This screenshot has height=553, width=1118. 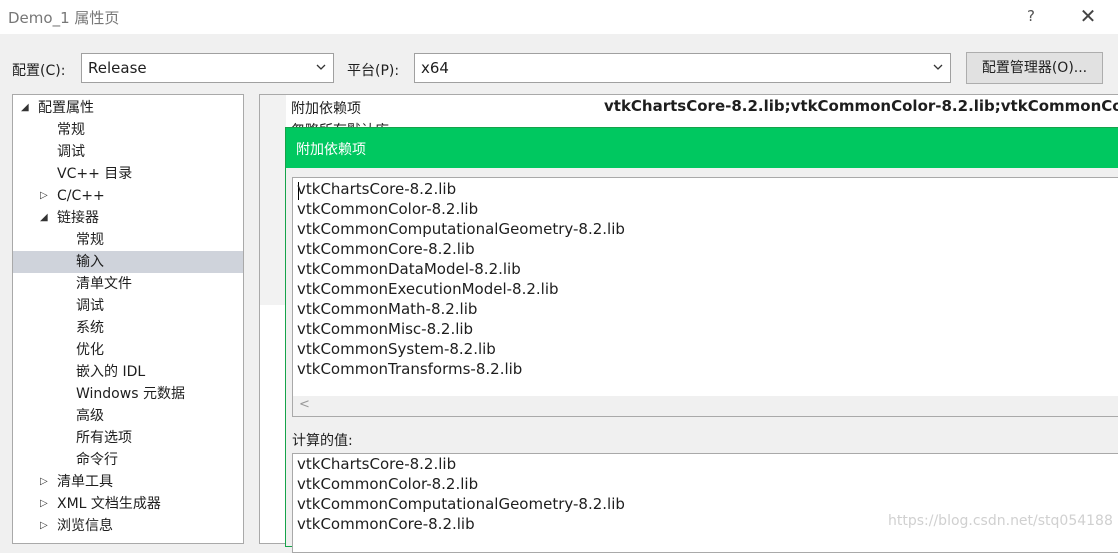 What do you see at coordinates (128, 350) in the screenshot?
I see `tree-item: 优化` at bounding box center [128, 350].